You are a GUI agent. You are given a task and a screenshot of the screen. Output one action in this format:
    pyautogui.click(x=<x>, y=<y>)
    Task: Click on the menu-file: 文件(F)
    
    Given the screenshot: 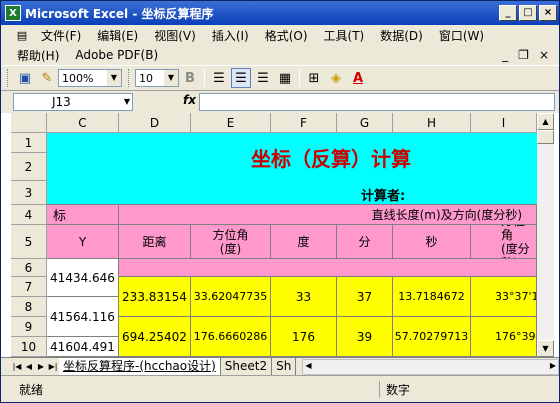 What is the action you would take?
    pyautogui.click(x=61, y=35)
    